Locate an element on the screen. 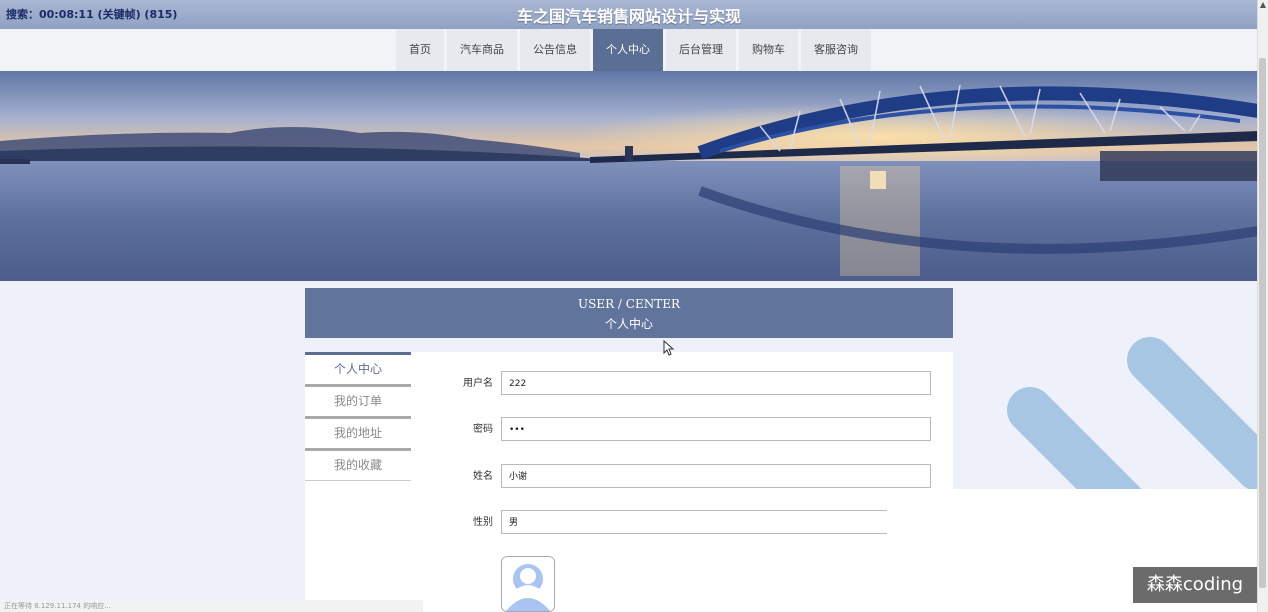  username-row: 用户名 222 is located at coordinates (685, 384).